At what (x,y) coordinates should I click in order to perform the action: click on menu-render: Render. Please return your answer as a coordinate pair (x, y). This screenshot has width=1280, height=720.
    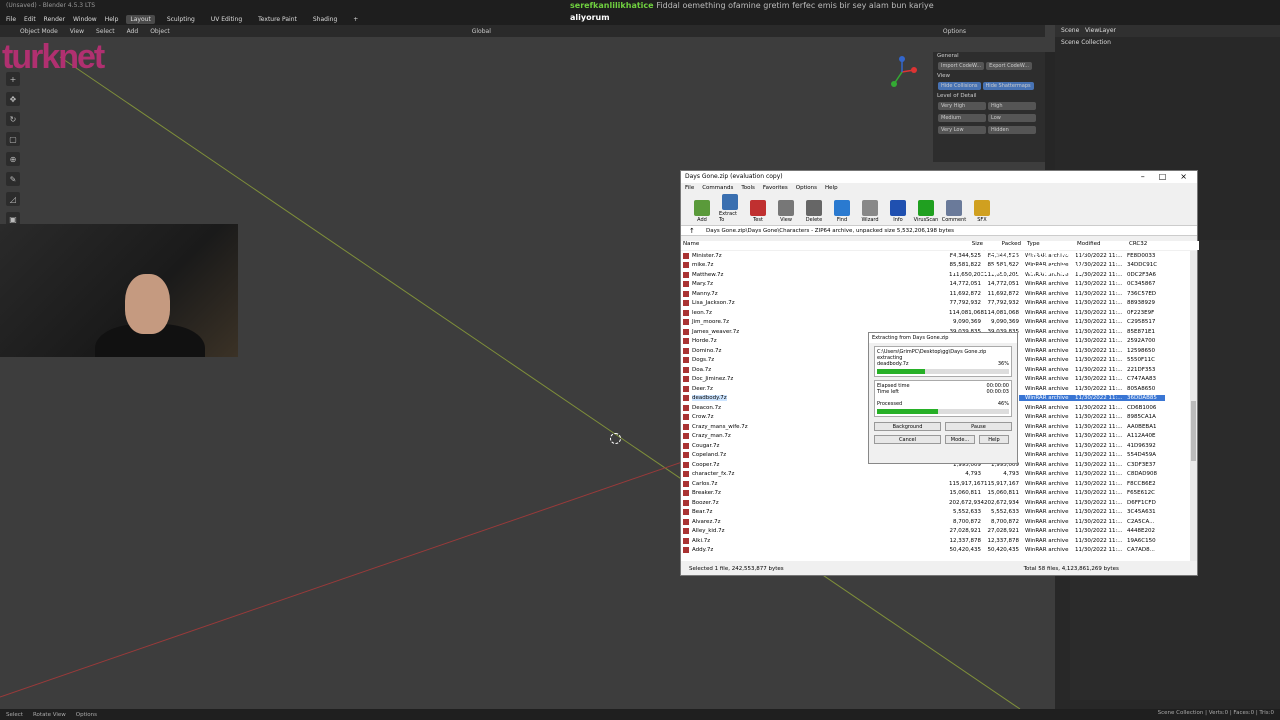
    Looking at the image, I should click on (54, 19).